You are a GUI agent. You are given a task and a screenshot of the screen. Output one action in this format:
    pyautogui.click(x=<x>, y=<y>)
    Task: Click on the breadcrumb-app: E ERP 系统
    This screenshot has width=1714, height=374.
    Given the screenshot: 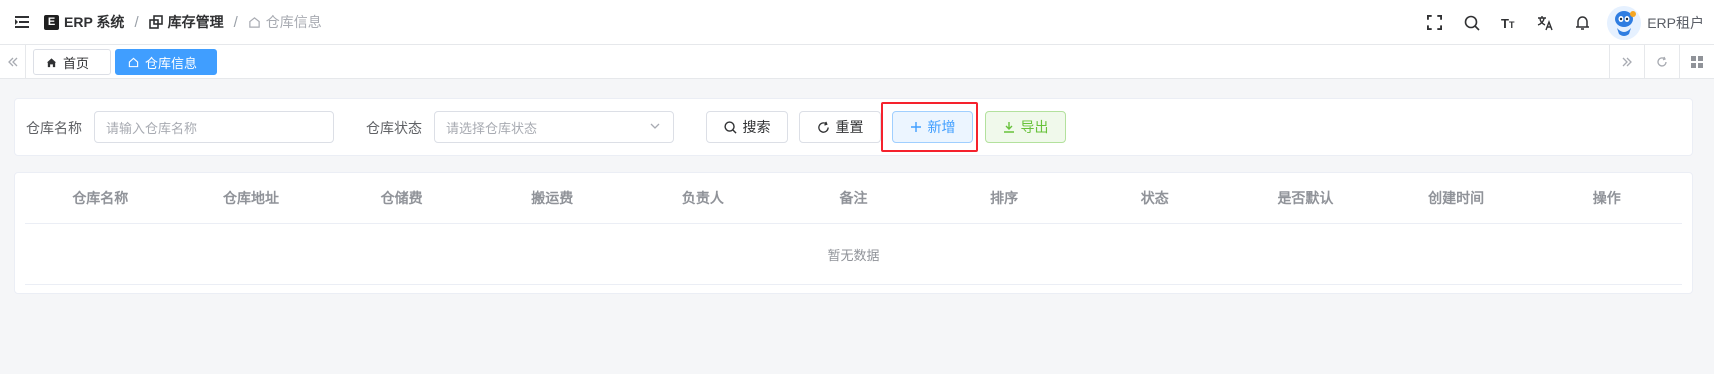 What is the action you would take?
    pyautogui.click(x=84, y=22)
    